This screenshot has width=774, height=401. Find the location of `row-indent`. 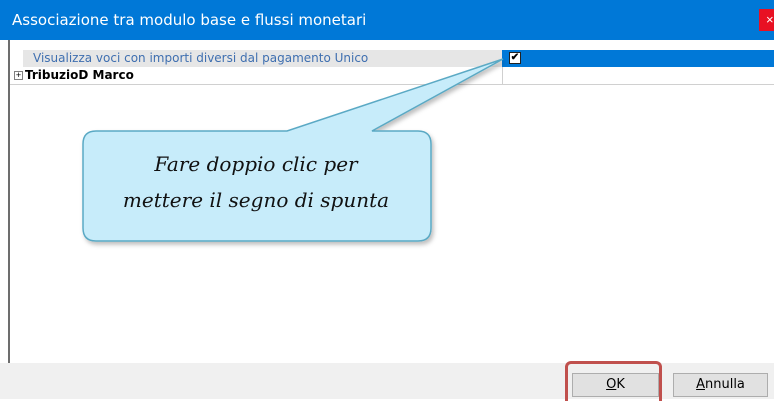

row-indent is located at coordinates (16, 58).